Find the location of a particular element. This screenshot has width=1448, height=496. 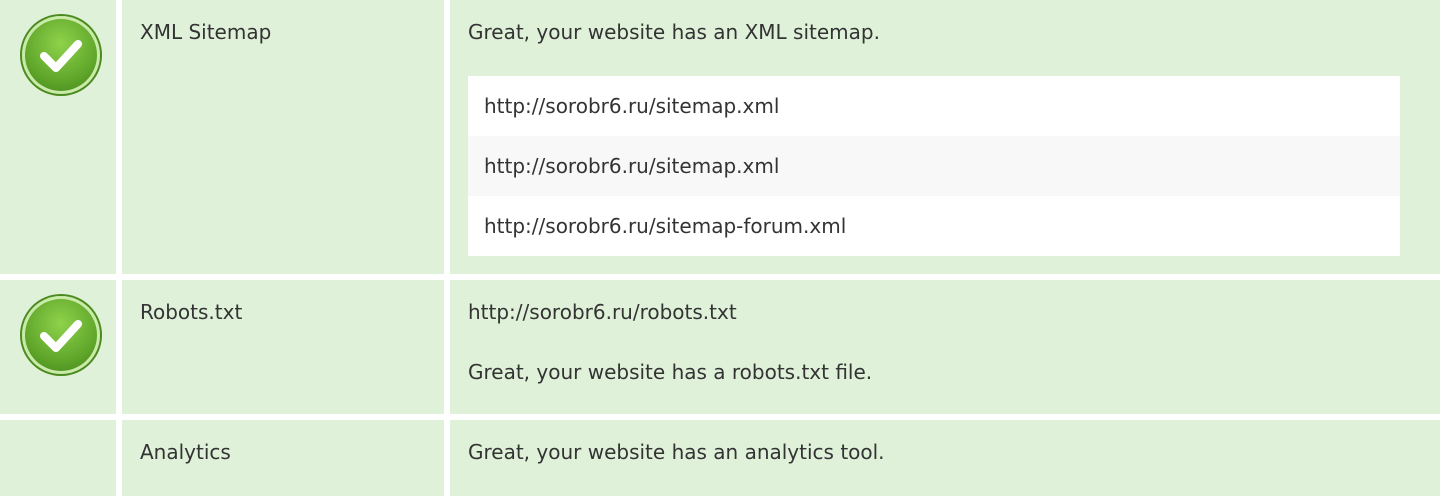

row-label-text: XML Sitemap is located at coordinates (206, 32).